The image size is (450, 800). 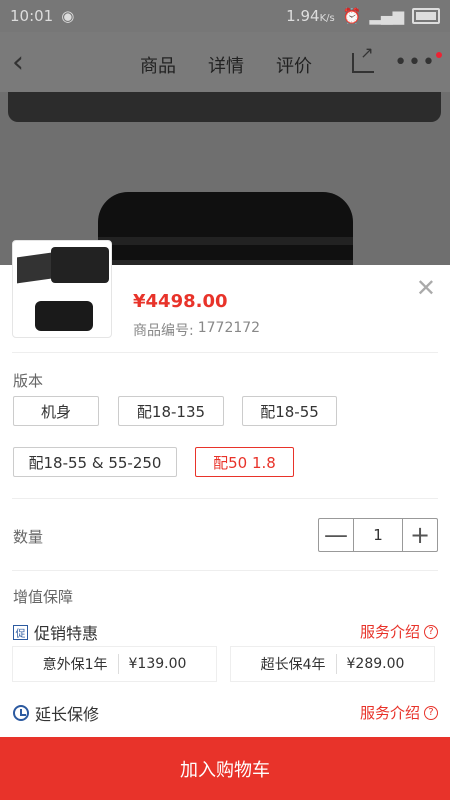 What do you see at coordinates (28, 381) in the screenshot?
I see `version-title: 版本` at bounding box center [28, 381].